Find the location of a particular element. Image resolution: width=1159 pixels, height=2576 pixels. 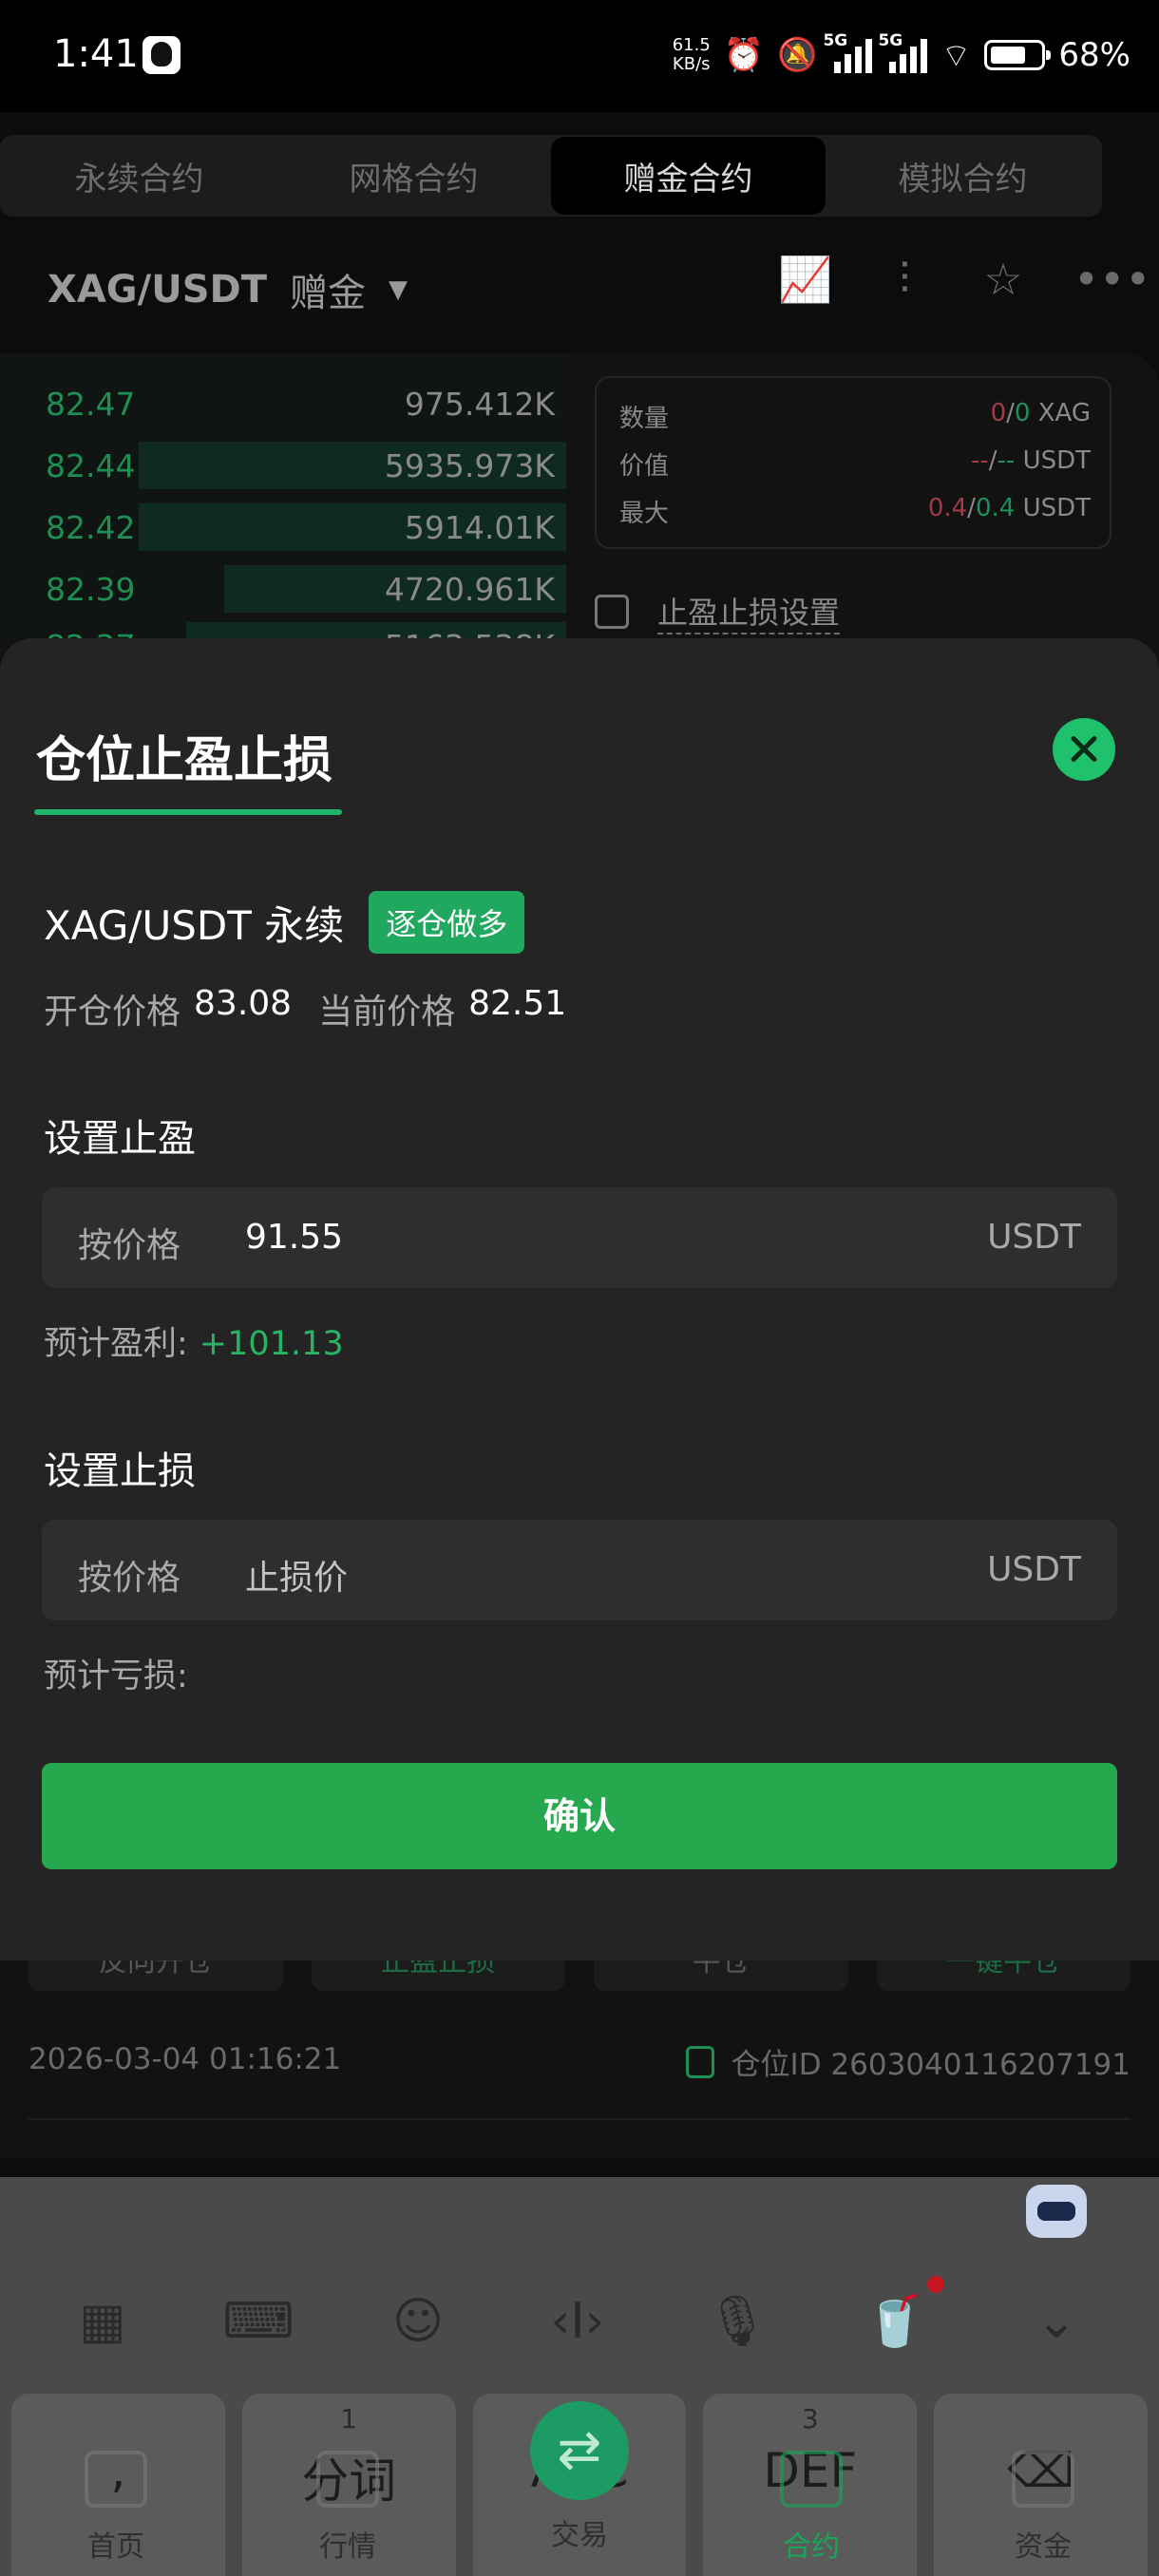

alarm-icon: ⏰ is located at coordinates (744, 55).